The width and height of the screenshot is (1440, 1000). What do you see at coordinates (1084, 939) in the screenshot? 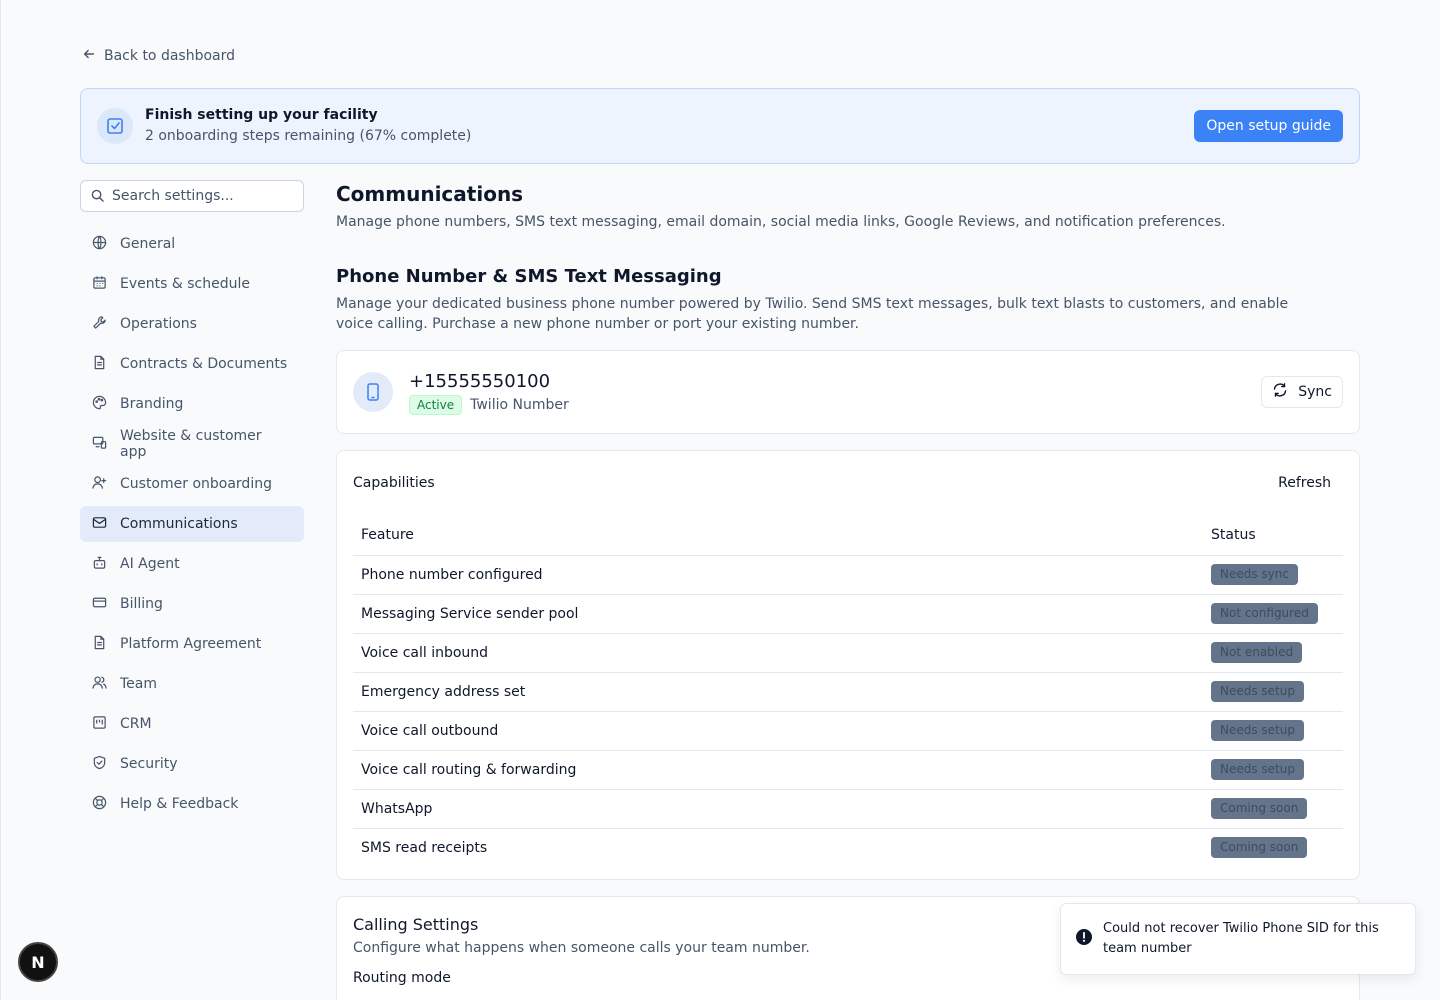
I see `alert-circle-icon` at bounding box center [1084, 939].